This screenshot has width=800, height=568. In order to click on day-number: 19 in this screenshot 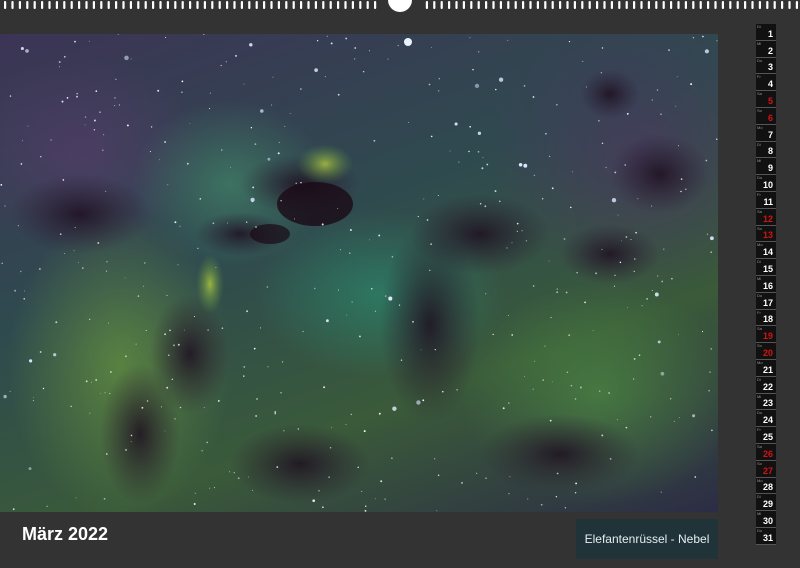, I will do `click(767, 336)`.